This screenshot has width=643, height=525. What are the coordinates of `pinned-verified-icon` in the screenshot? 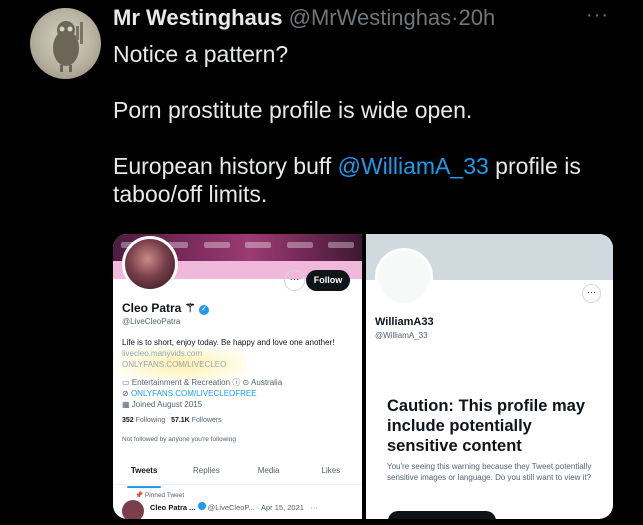 It's located at (201, 506).